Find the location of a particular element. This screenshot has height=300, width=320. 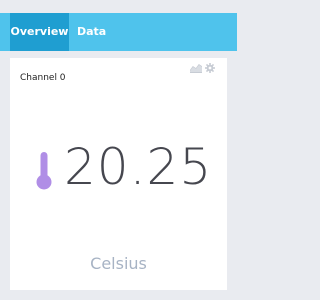

sensor-value: 20.25 is located at coordinates (138, 167).